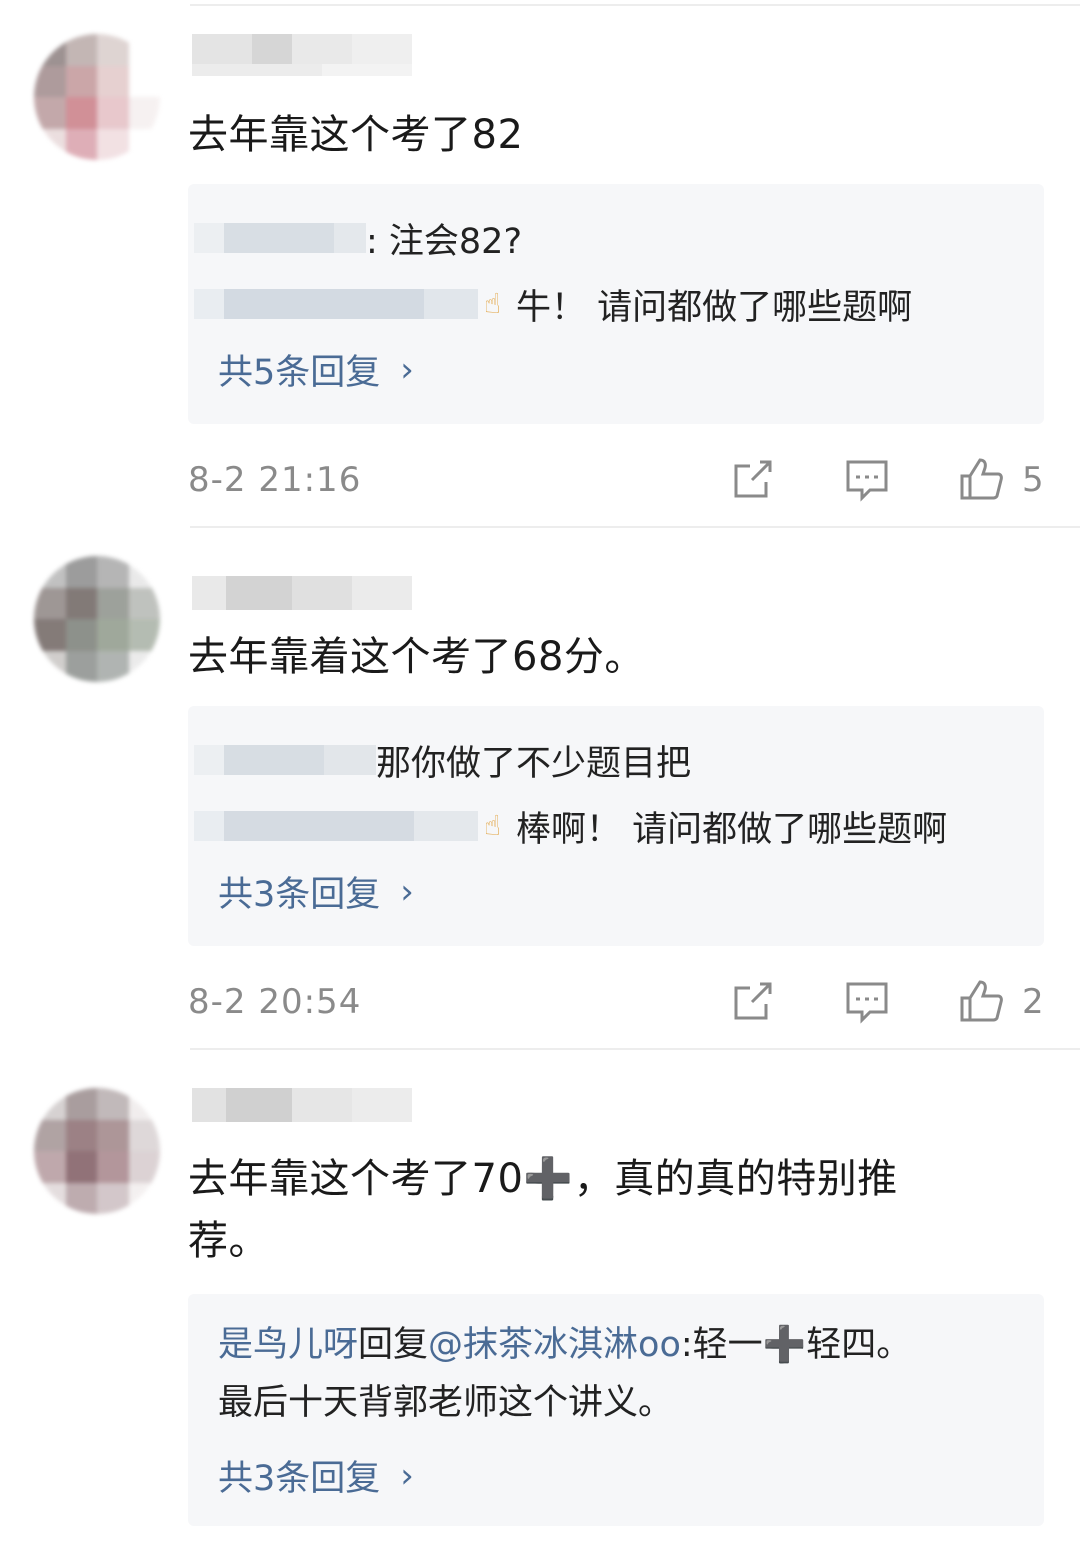  Describe the element at coordinates (302, 81) in the screenshot. I see `username-shadow` at that location.